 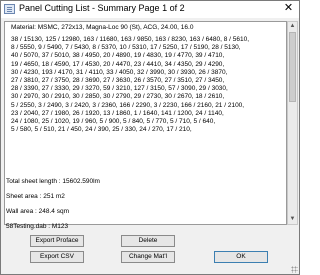 What do you see at coordinates (292, 26) in the screenshot?
I see `scroll-up-arrow-icon: ▲` at bounding box center [292, 26].